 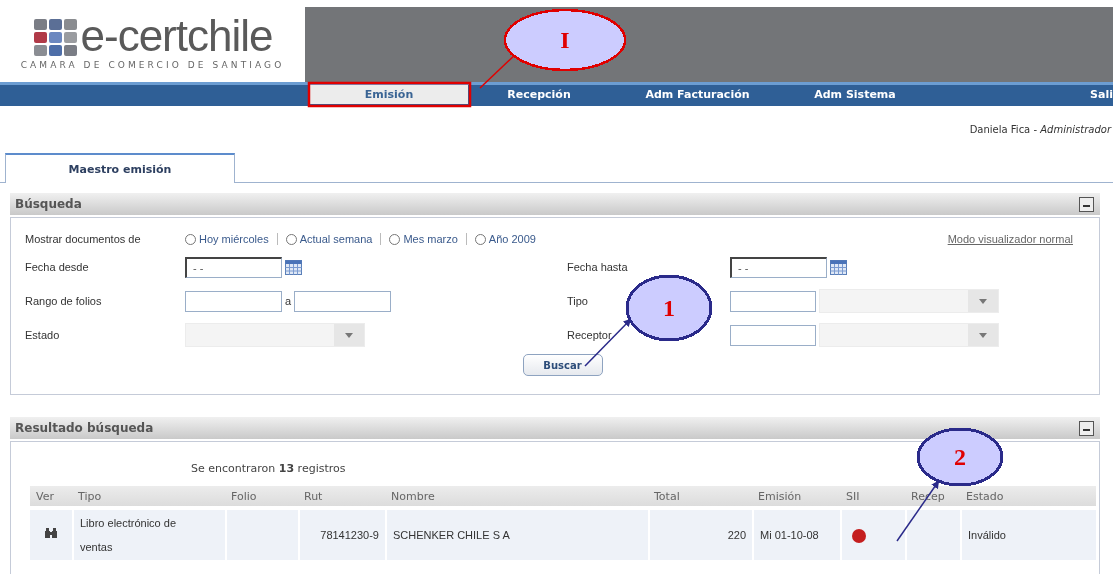 What do you see at coordinates (1028, 496) in the screenshot?
I see `column-header: Estado` at bounding box center [1028, 496].